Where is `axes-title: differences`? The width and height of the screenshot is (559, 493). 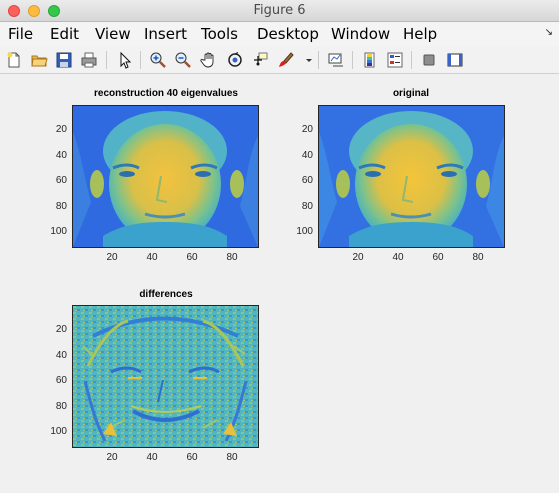 axes-title: differences is located at coordinates (166, 294).